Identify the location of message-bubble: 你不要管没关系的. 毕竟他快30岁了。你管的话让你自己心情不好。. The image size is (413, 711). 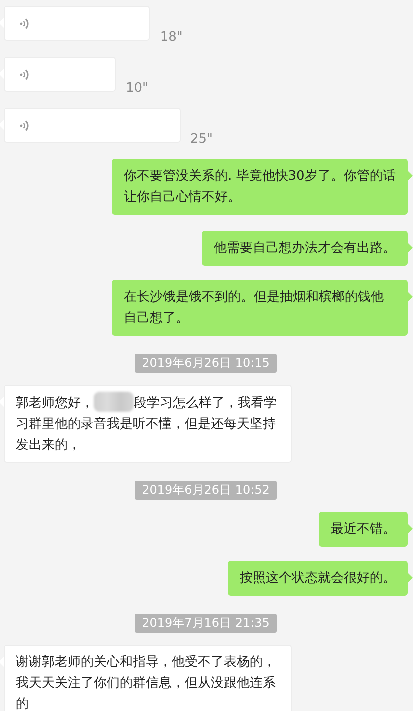
(260, 187).